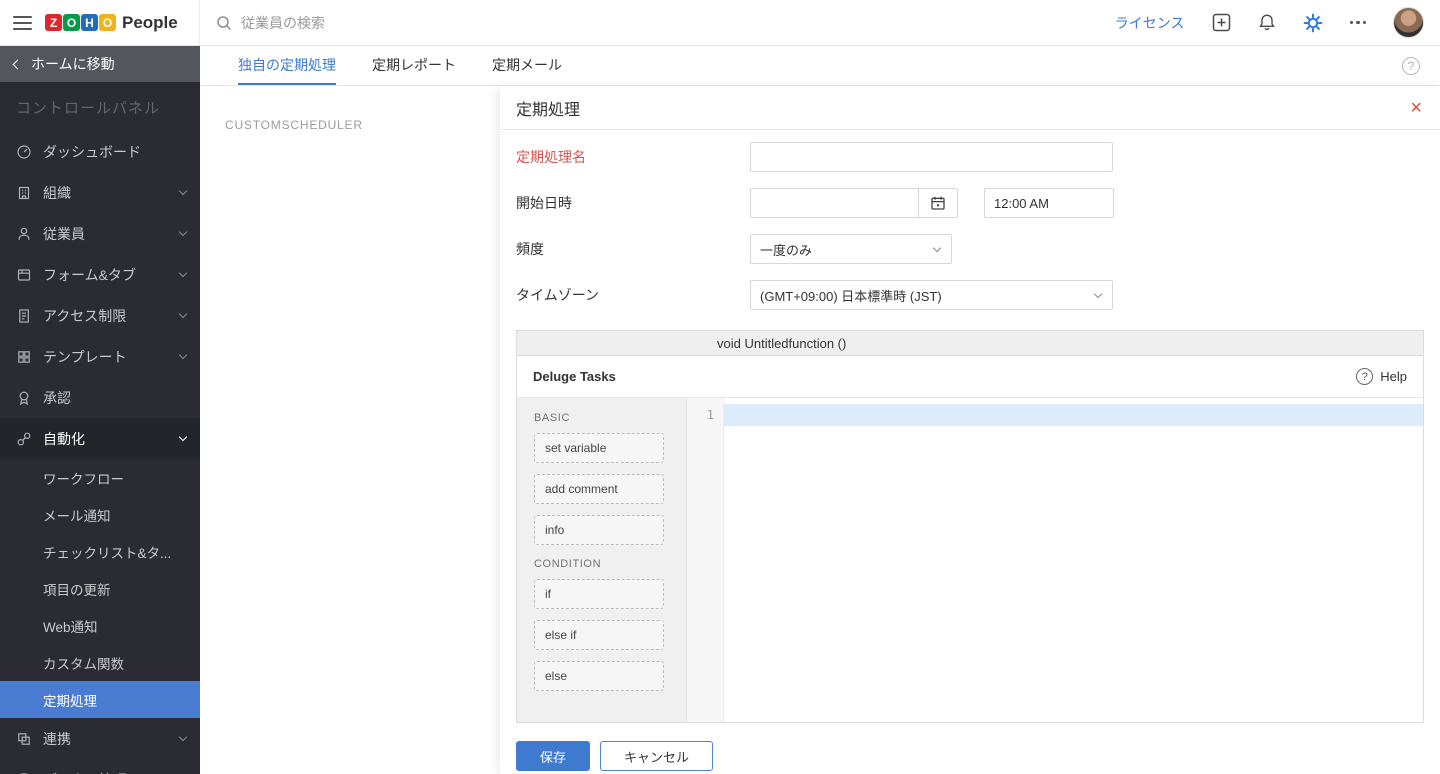  I want to click on search-input, so click(451, 22).